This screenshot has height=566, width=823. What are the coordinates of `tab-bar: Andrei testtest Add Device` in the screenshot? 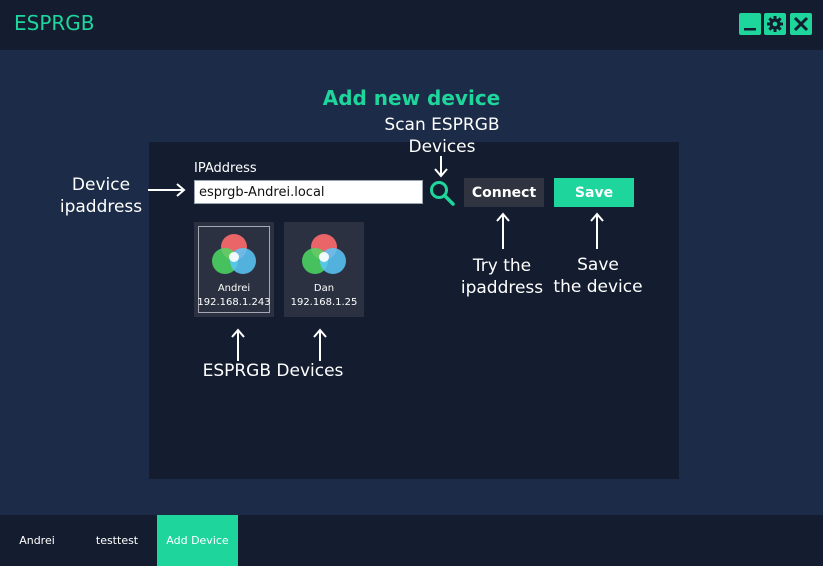 It's located at (411, 540).